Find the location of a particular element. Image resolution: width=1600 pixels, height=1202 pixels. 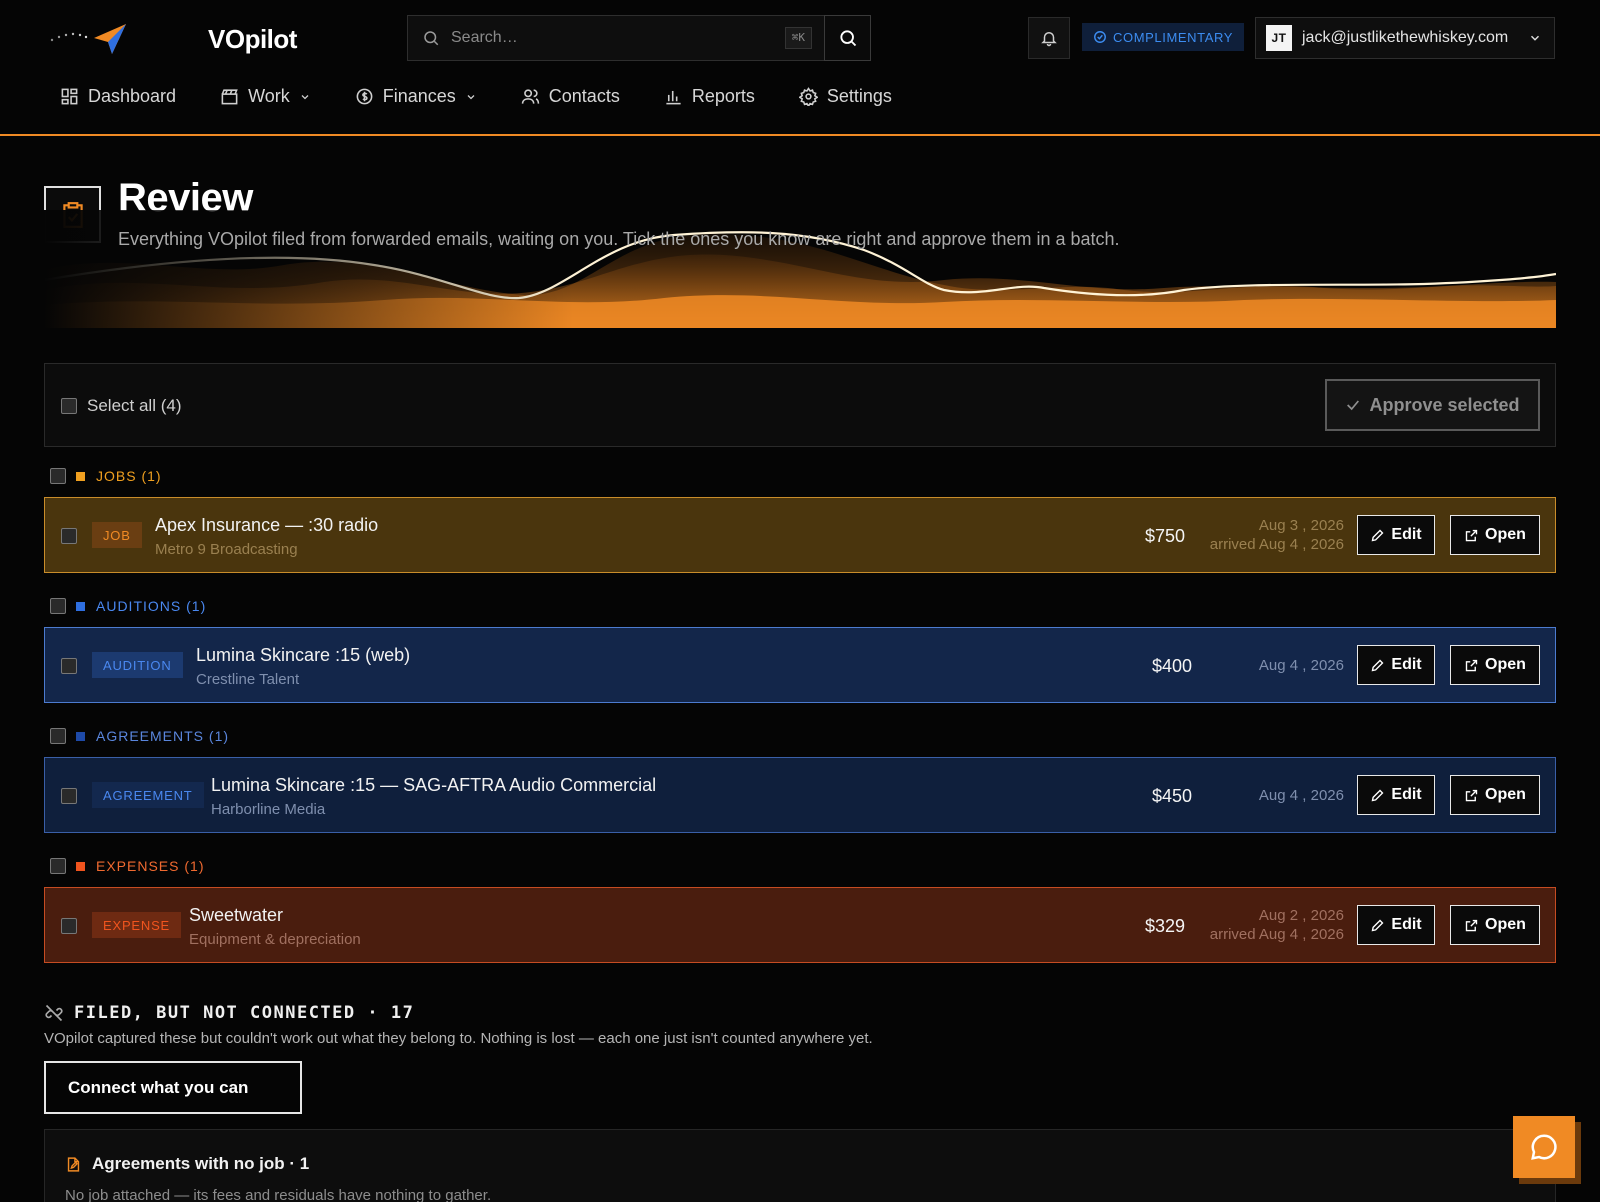

group-heading: AUDITIONS (1) is located at coordinates (151, 606).